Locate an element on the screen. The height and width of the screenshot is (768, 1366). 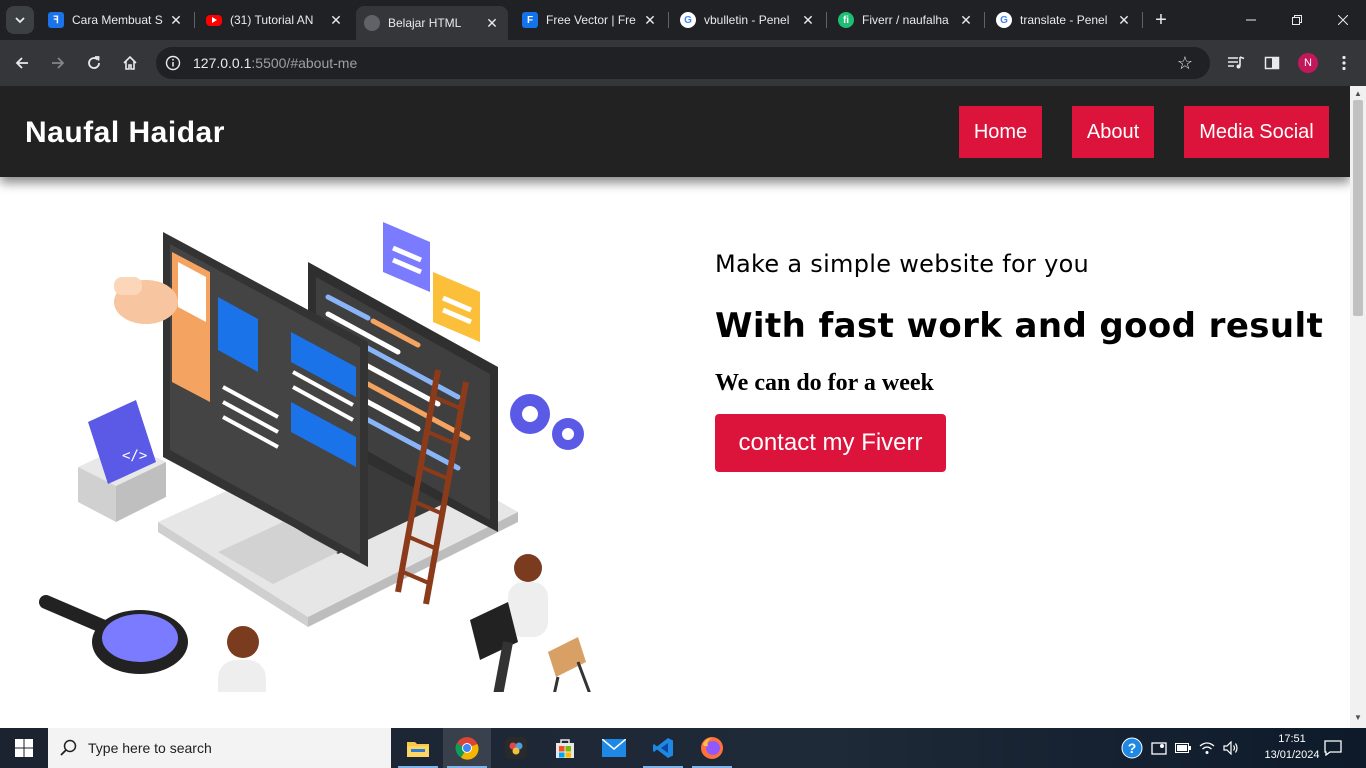
chrome-icon is located at coordinates (467, 748).